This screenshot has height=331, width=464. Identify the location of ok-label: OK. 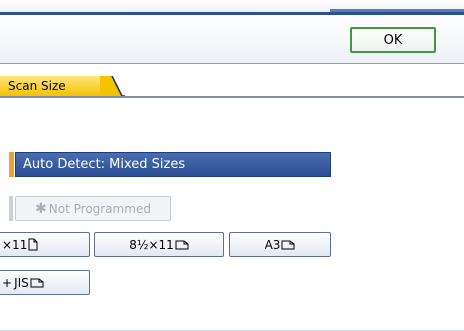
(393, 40).